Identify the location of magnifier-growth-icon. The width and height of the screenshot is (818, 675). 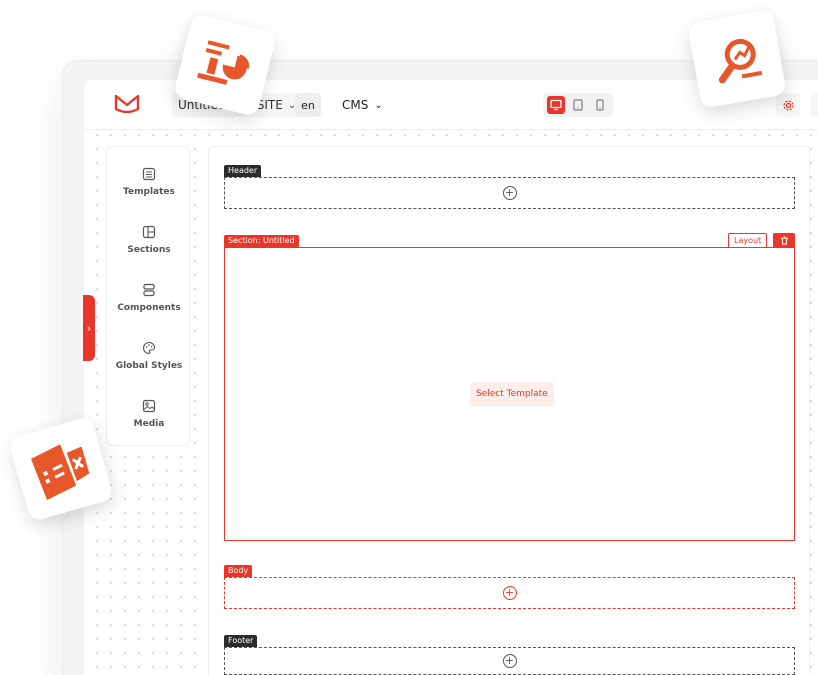
(740, 61).